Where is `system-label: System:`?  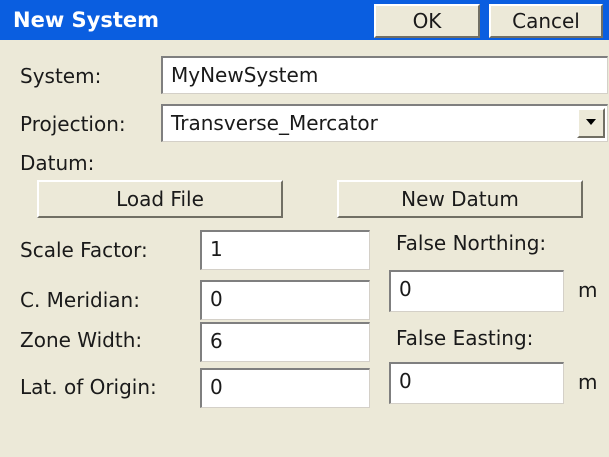
system-label: System: is located at coordinates (61, 76).